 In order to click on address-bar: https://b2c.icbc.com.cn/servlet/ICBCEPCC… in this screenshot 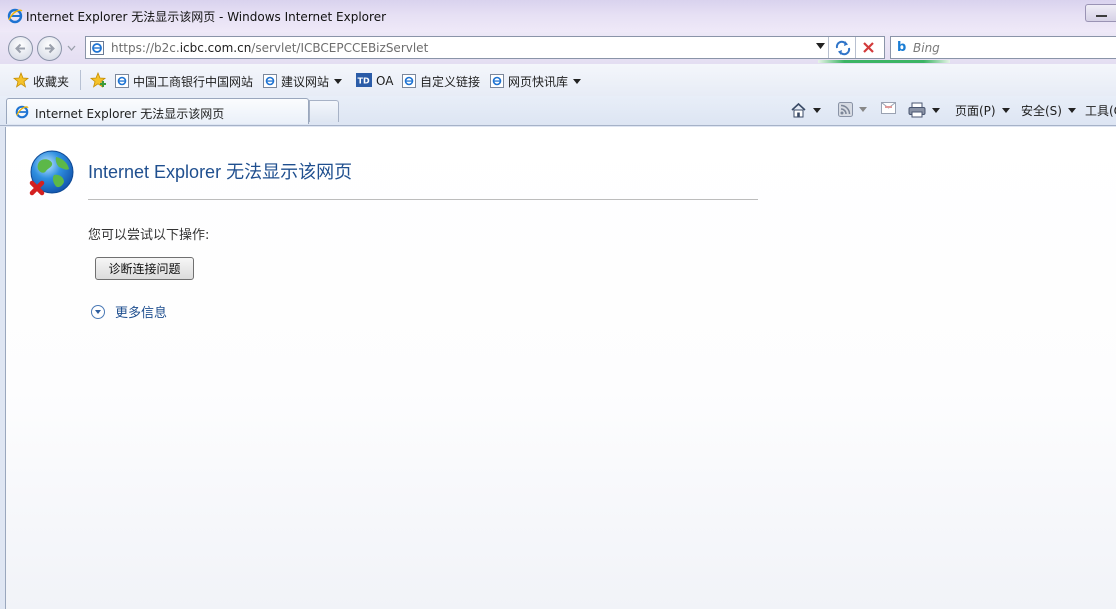, I will do `click(485, 47)`.